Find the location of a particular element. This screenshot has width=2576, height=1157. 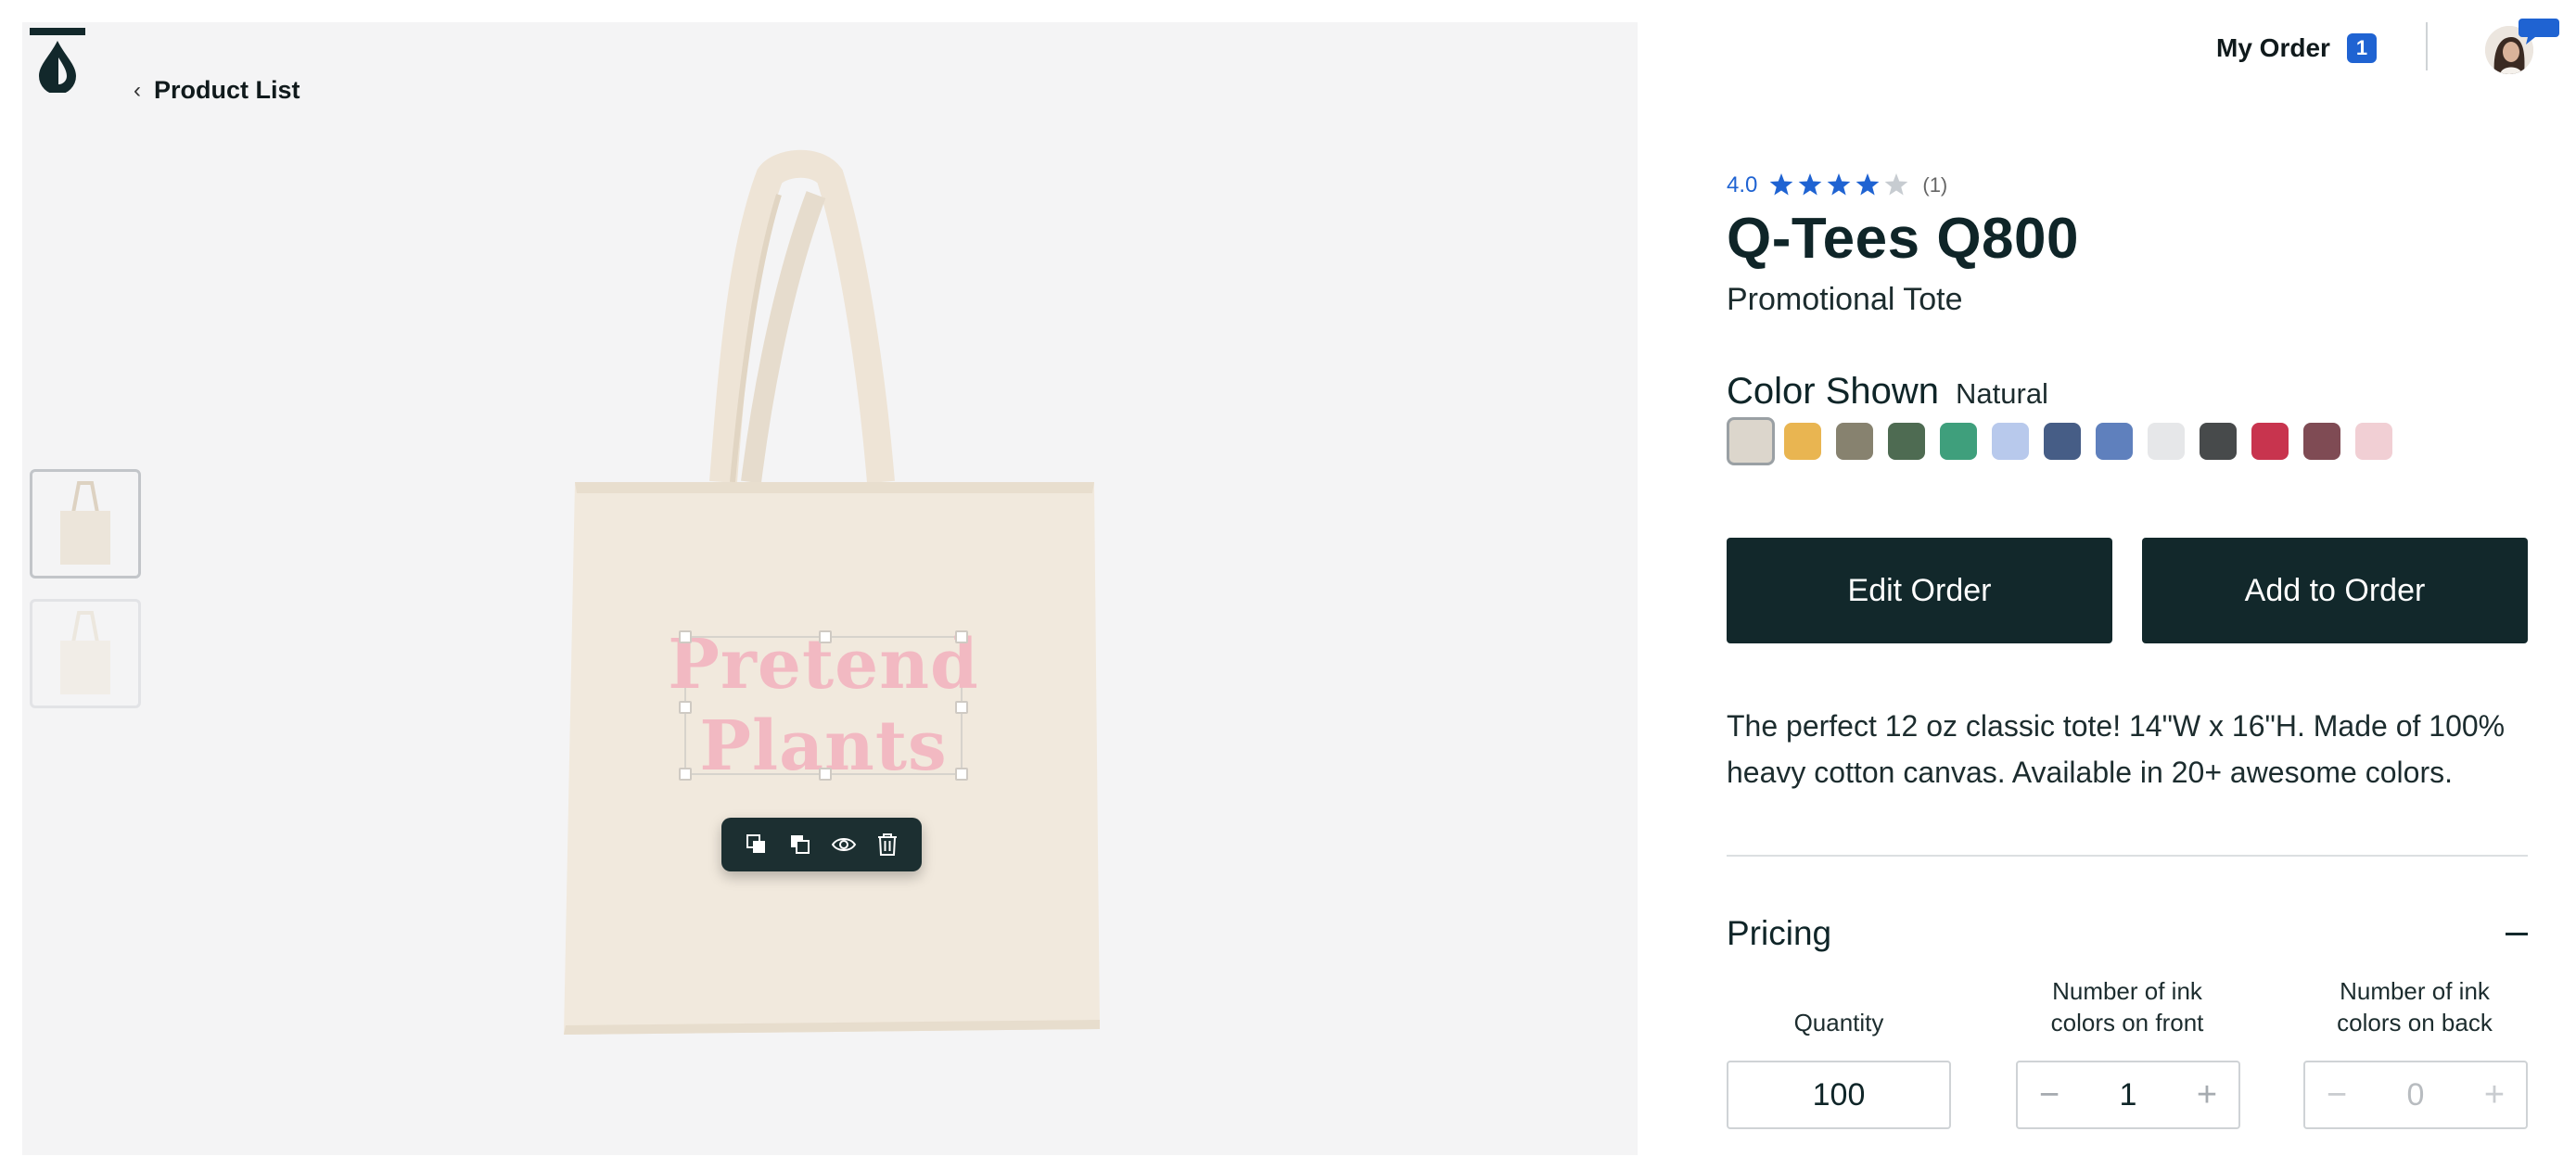

product-rating: 4.0 (1) is located at coordinates (1837, 185).